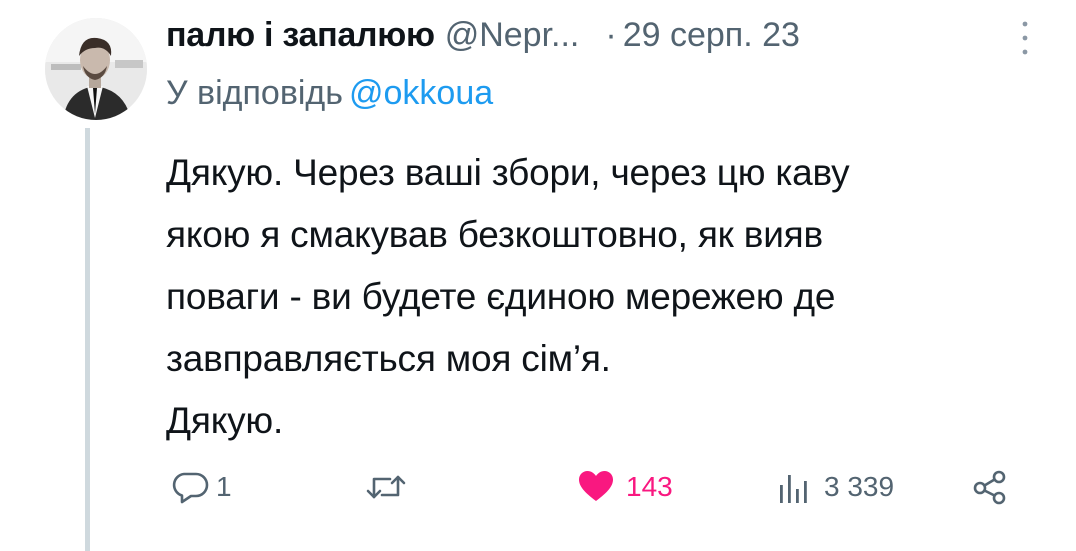 This screenshot has width=1076, height=551. What do you see at coordinates (794, 487) in the screenshot?
I see `views-bar-chart-icon` at bounding box center [794, 487].